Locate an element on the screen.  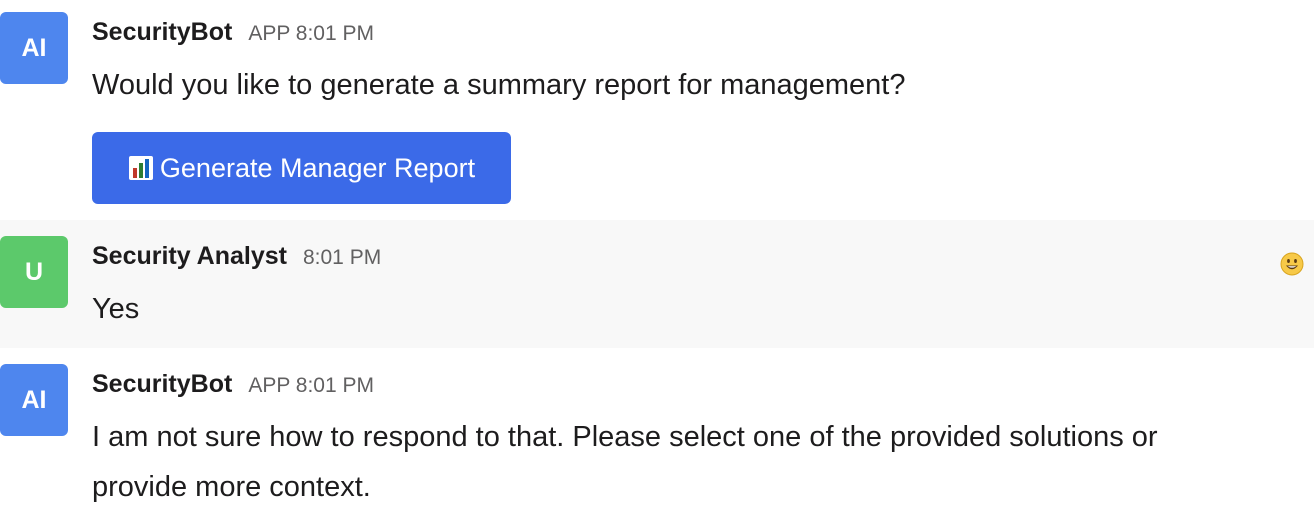
sender-name: Security Analyst is located at coordinates (189, 256).